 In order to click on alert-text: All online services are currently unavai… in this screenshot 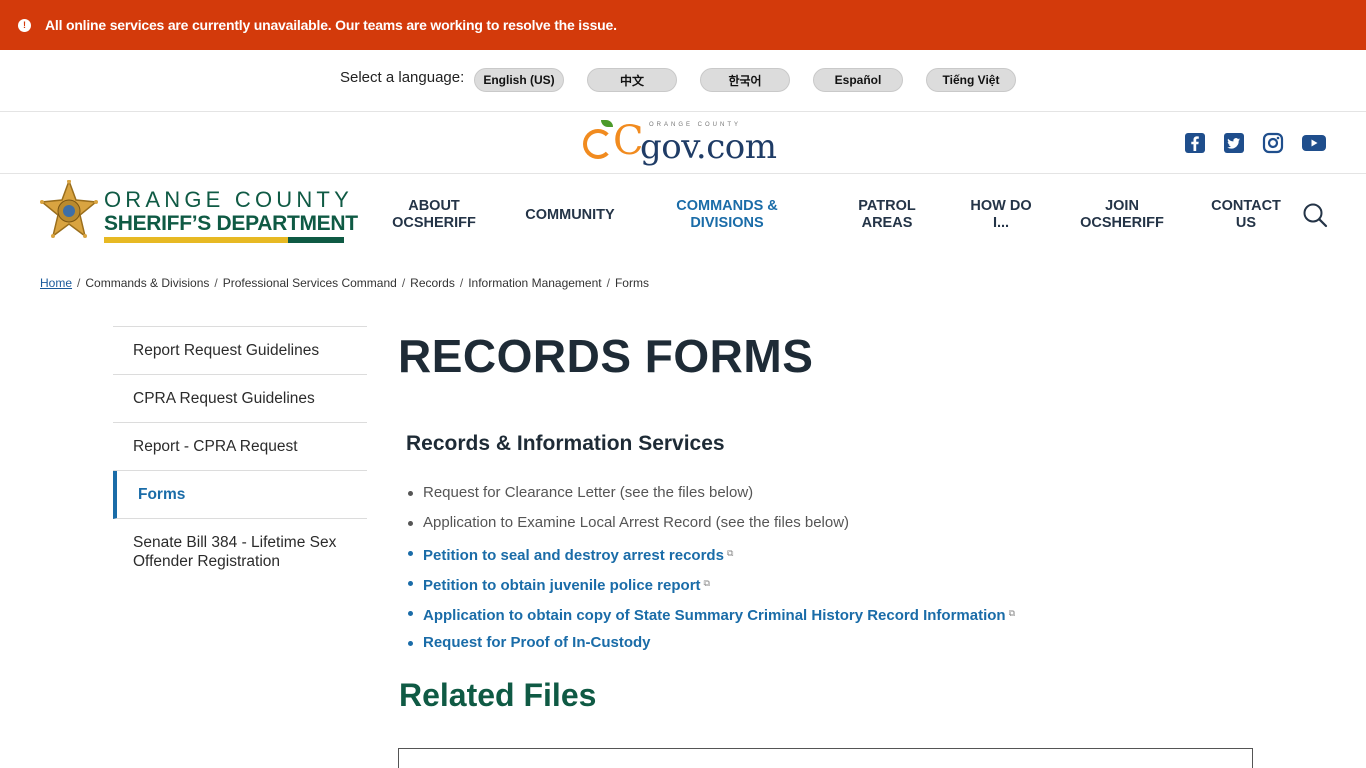, I will do `click(331, 25)`.